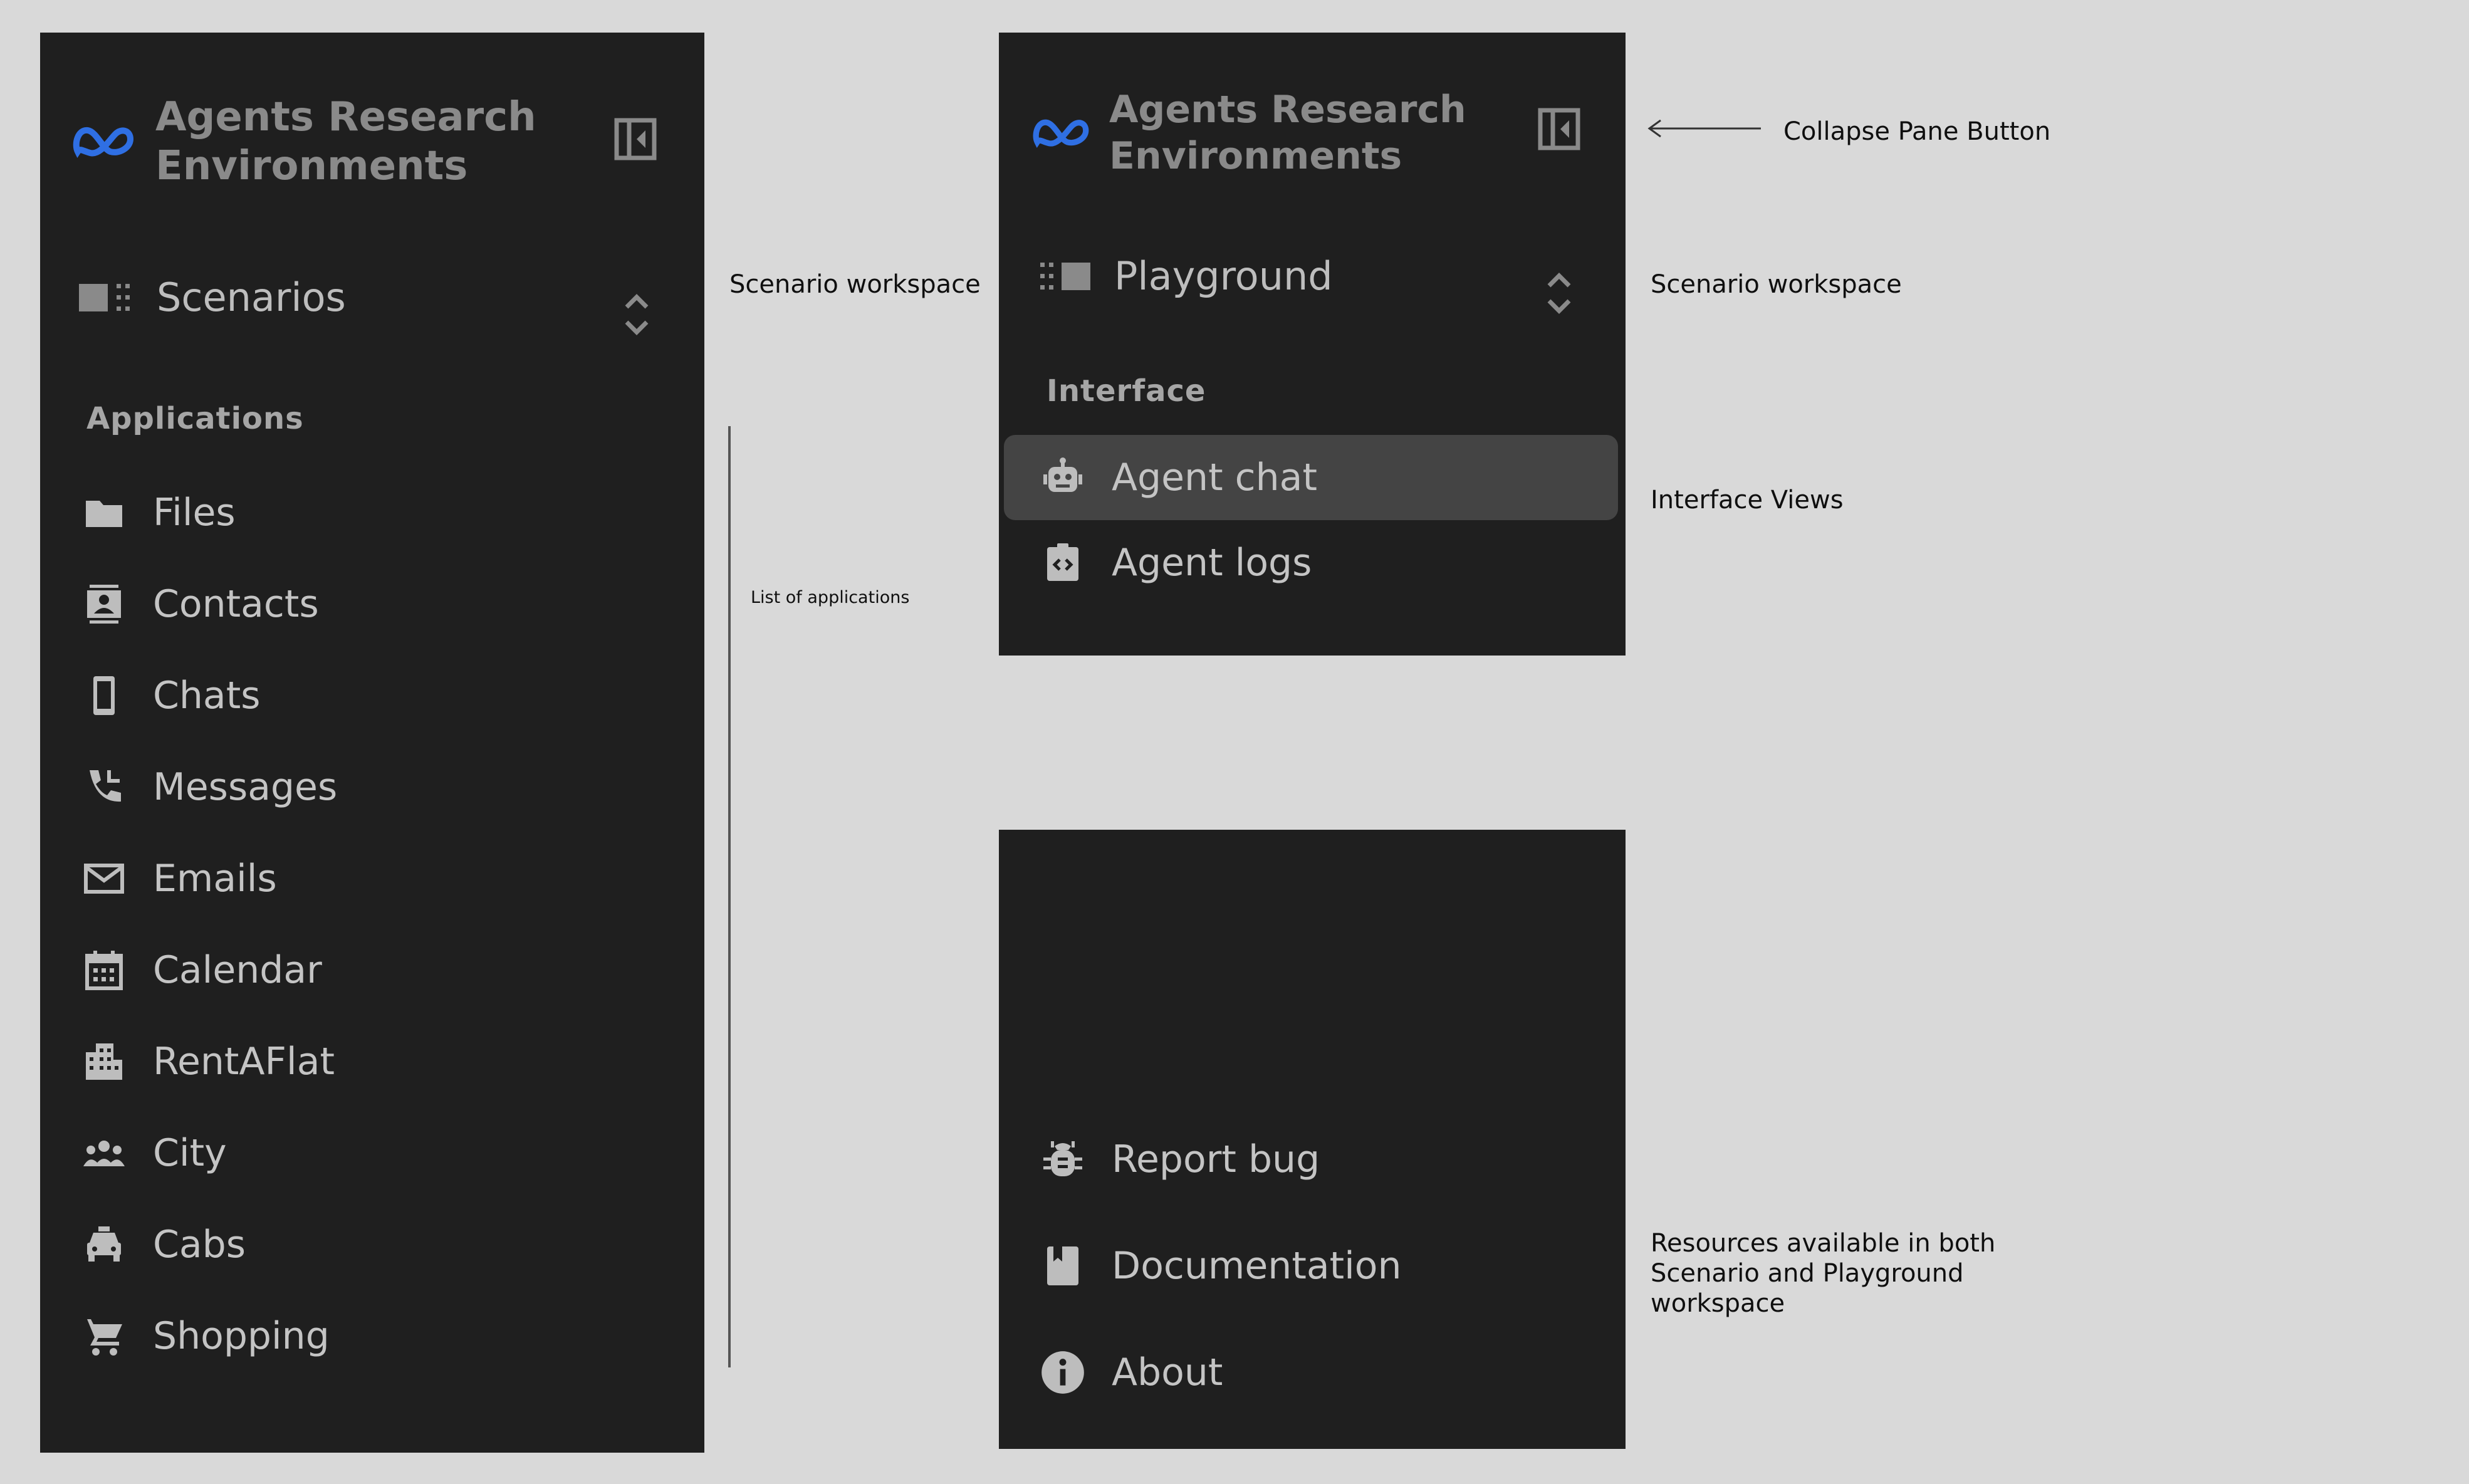 Image resolution: width=2469 pixels, height=1484 pixels. I want to click on app-item-files: Files, so click(158, 512).